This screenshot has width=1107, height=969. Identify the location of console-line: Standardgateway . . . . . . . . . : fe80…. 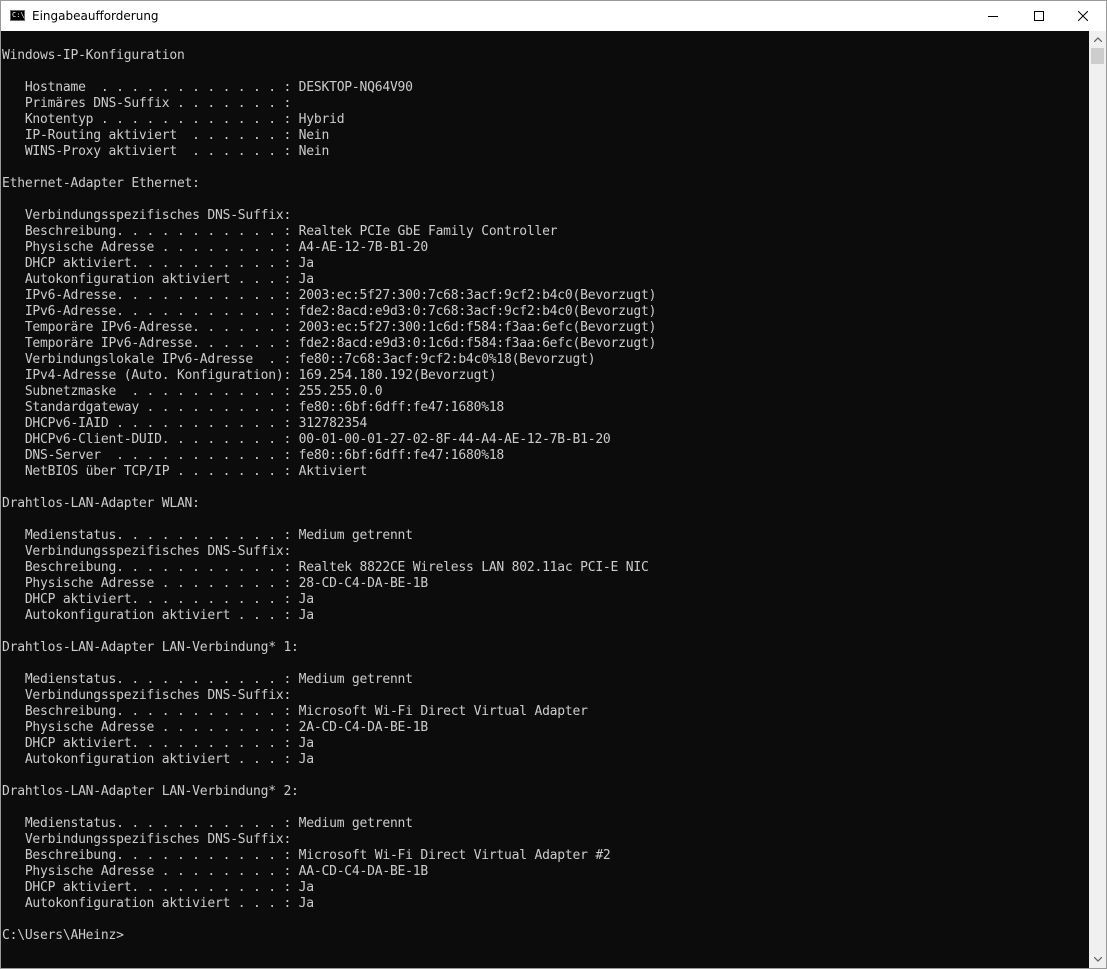
(253, 407).